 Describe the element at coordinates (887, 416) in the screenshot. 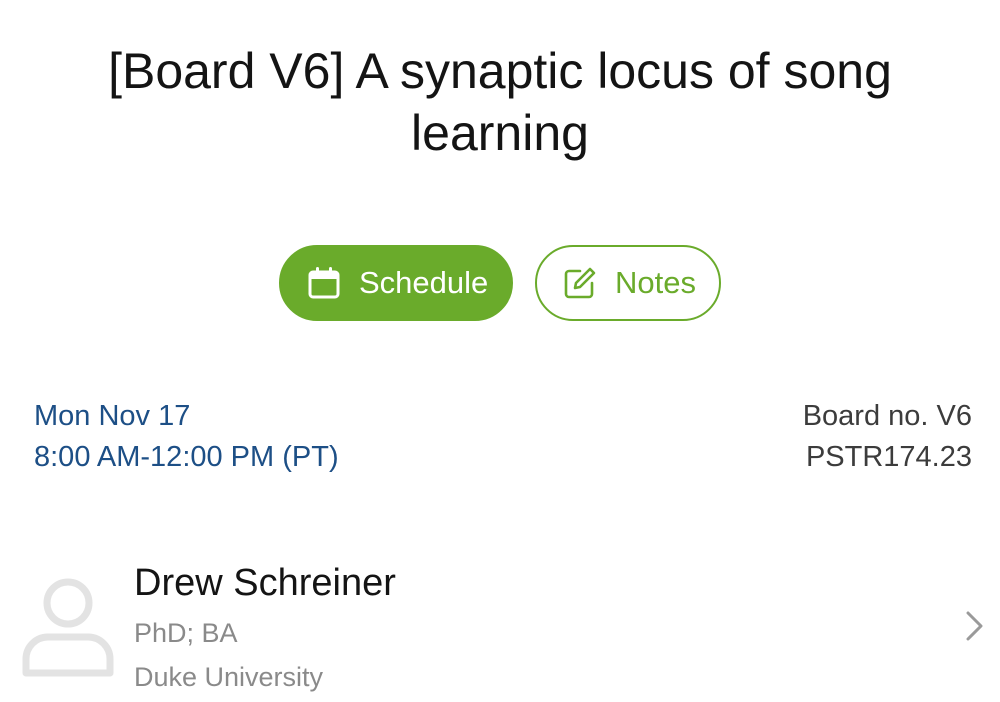

I see `board-number: Board no. V6` at that location.